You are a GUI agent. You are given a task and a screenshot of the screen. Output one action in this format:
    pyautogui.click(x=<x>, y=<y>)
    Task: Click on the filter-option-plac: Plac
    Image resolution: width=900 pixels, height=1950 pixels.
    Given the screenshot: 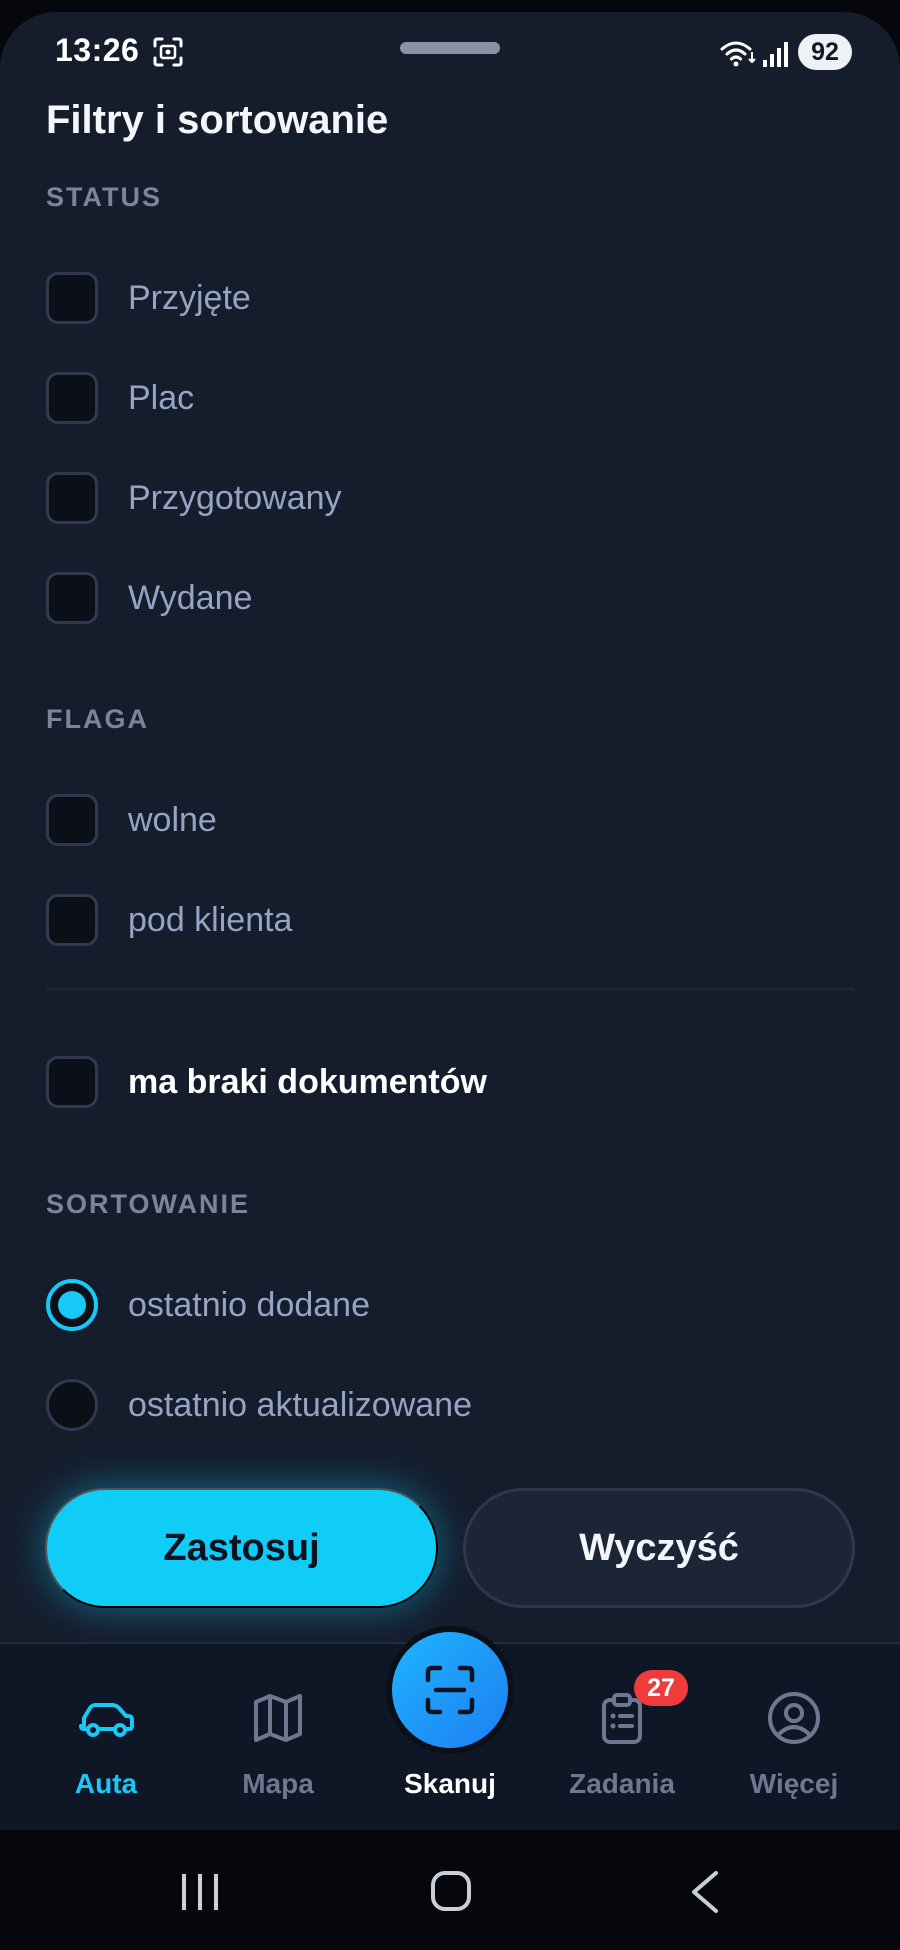 What is the action you would take?
    pyautogui.click(x=120, y=398)
    